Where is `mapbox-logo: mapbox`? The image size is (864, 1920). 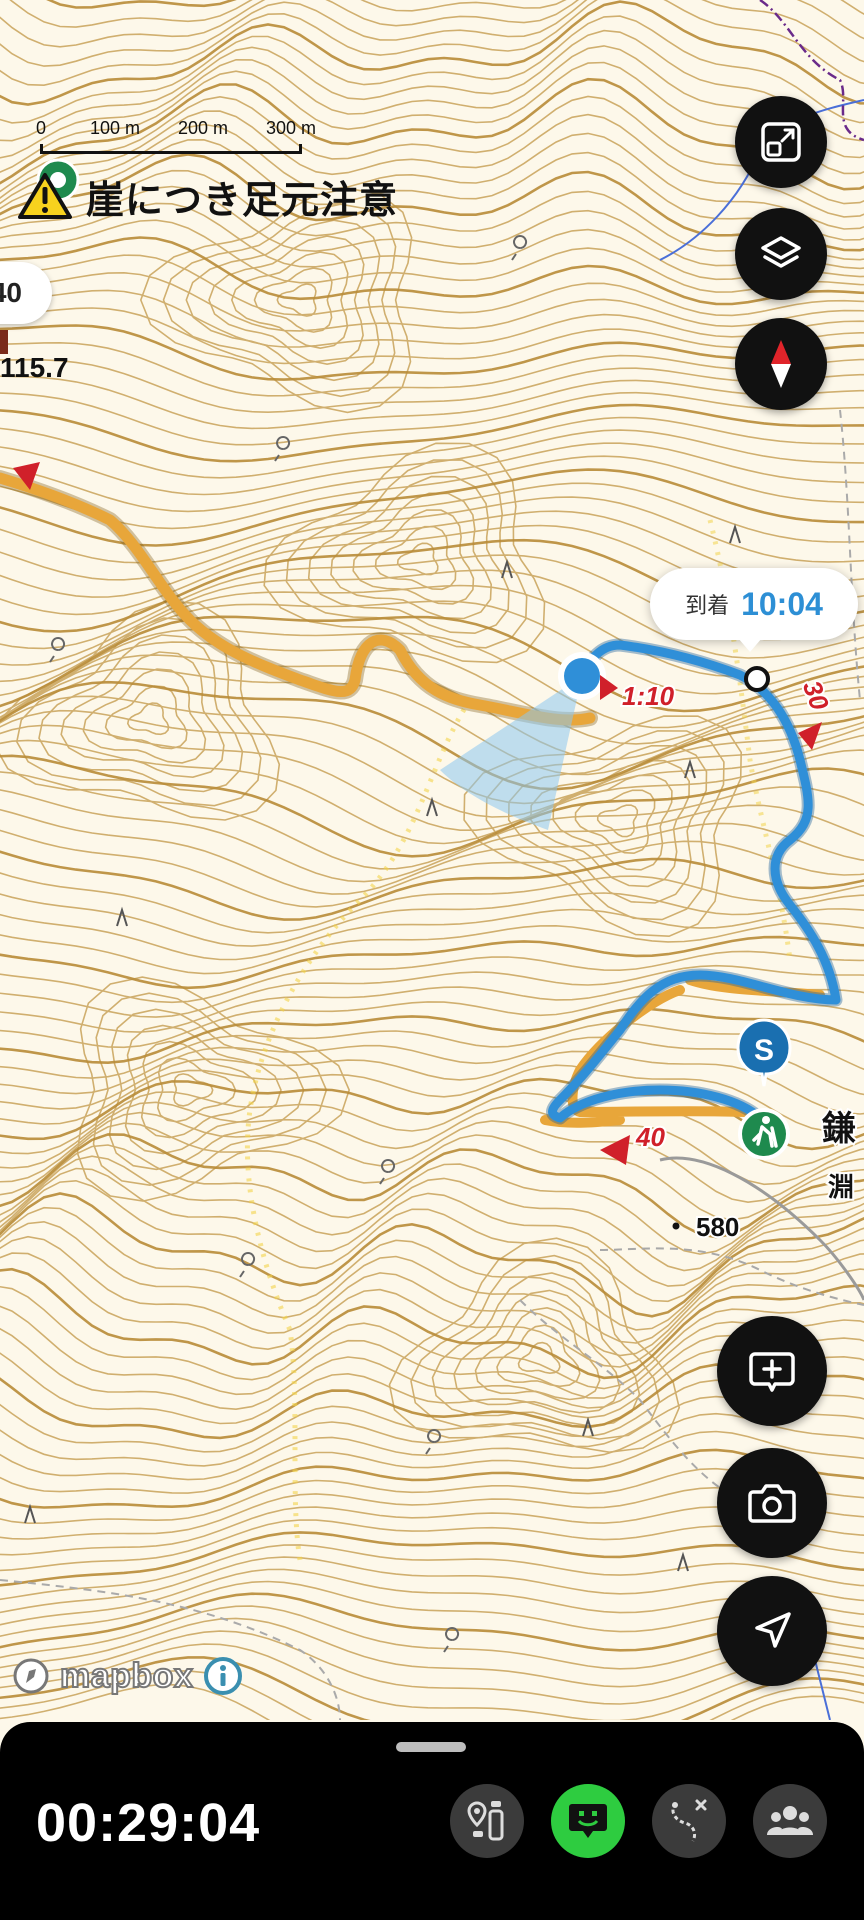 mapbox-logo: mapbox is located at coordinates (126, 1676).